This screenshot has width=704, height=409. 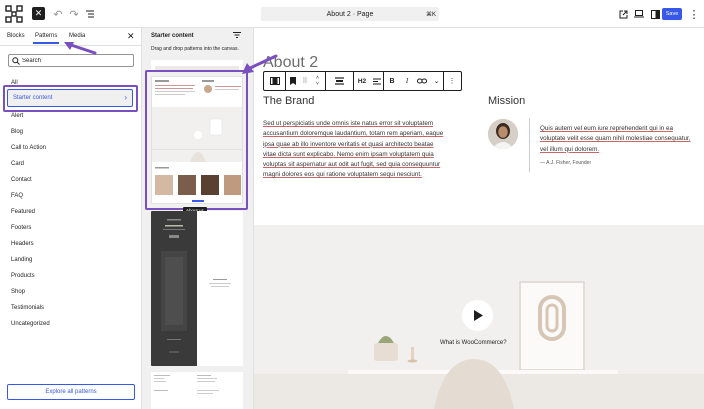 I want to click on align-icon, so click(x=340, y=81).